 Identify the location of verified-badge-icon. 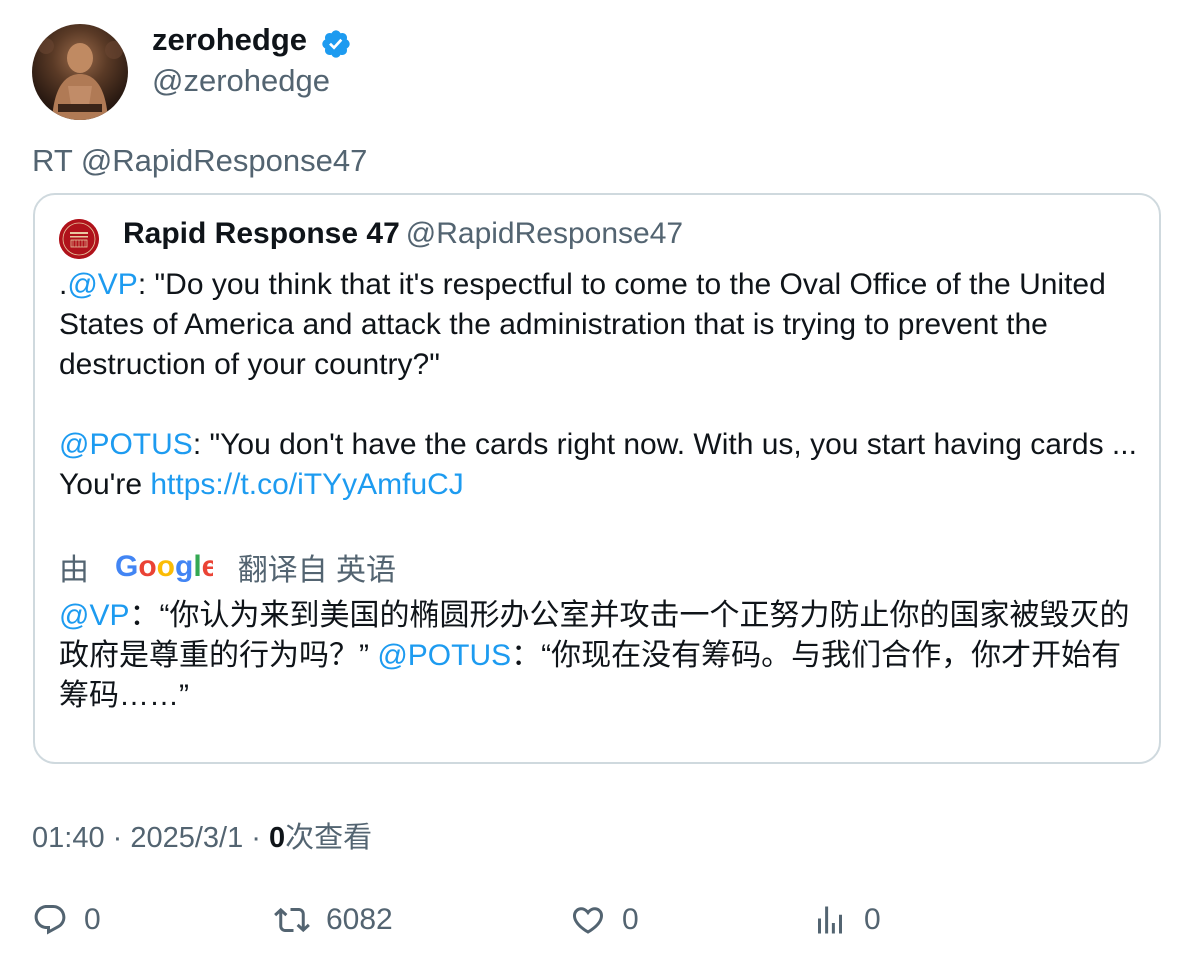
(336, 44).